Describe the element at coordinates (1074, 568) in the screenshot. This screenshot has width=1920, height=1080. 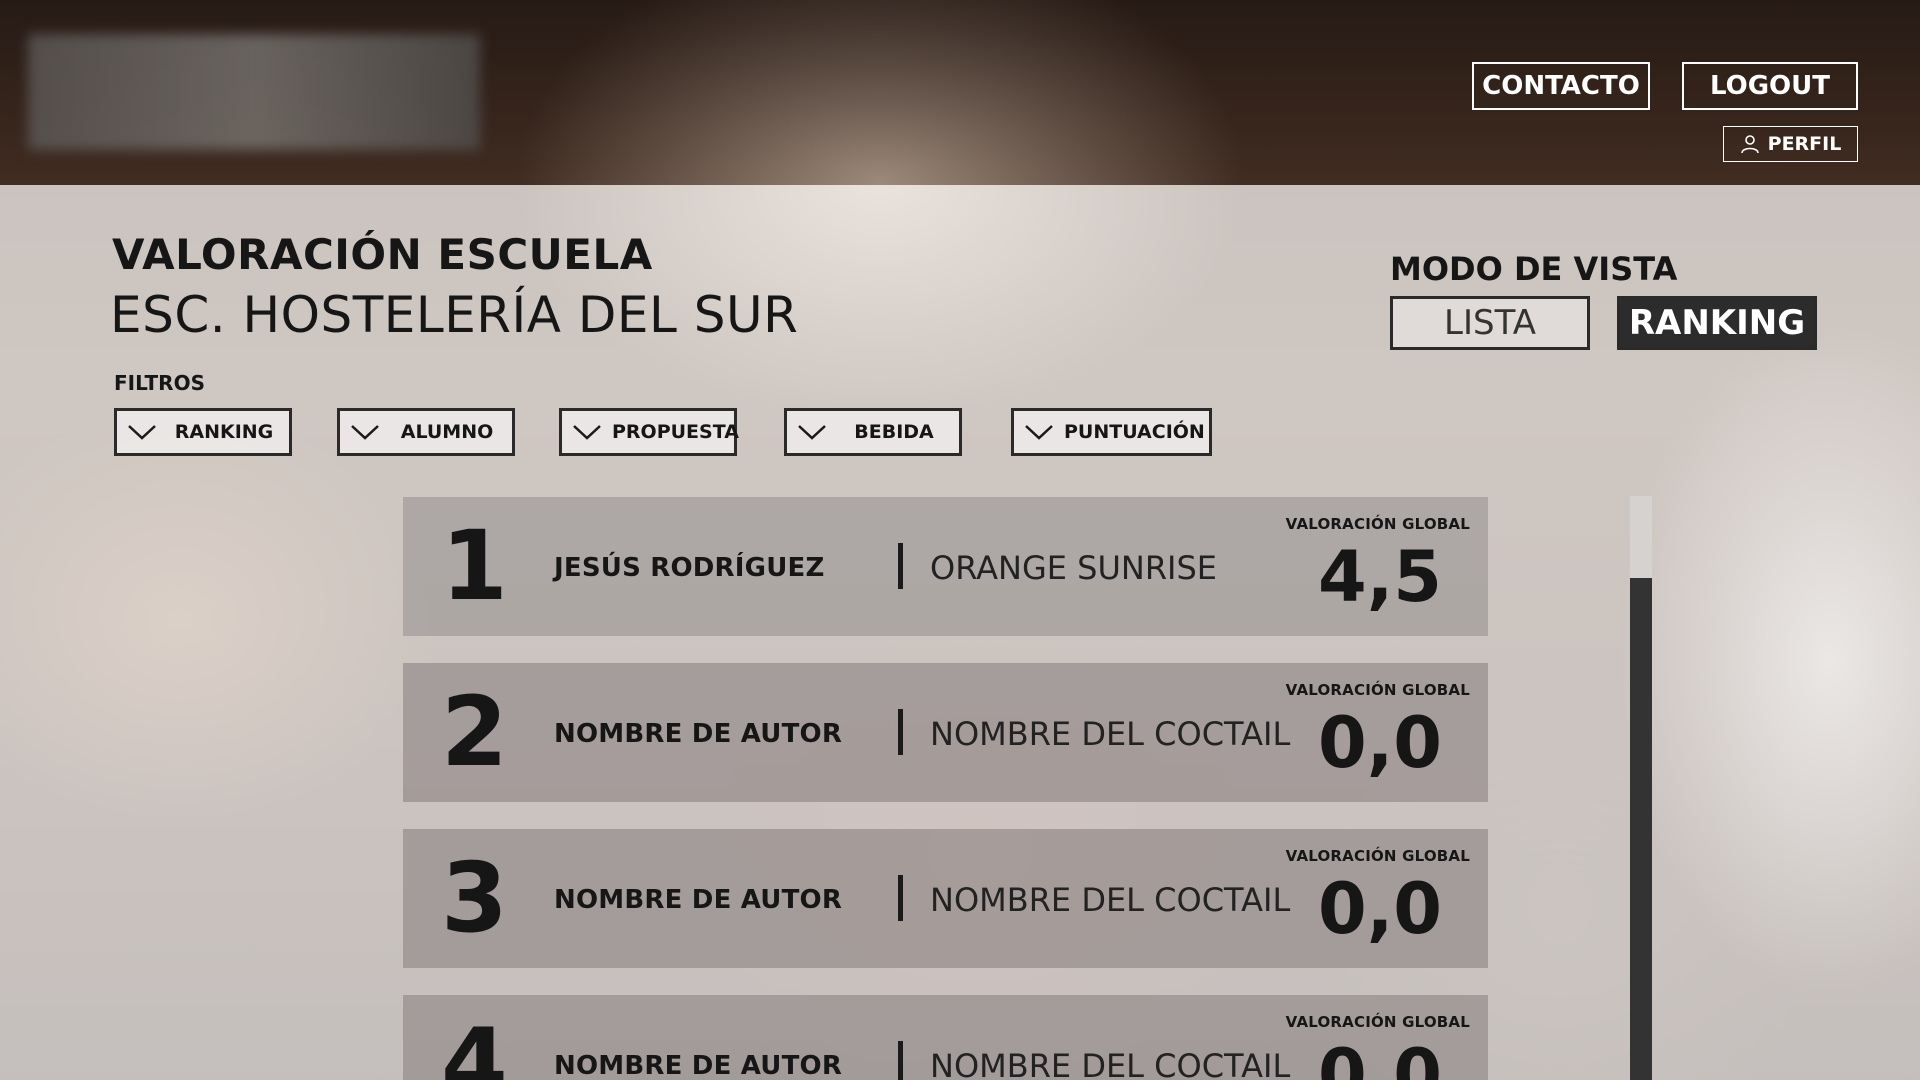
I see `cocktail-name: ORANGE SUNRISE` at that location.